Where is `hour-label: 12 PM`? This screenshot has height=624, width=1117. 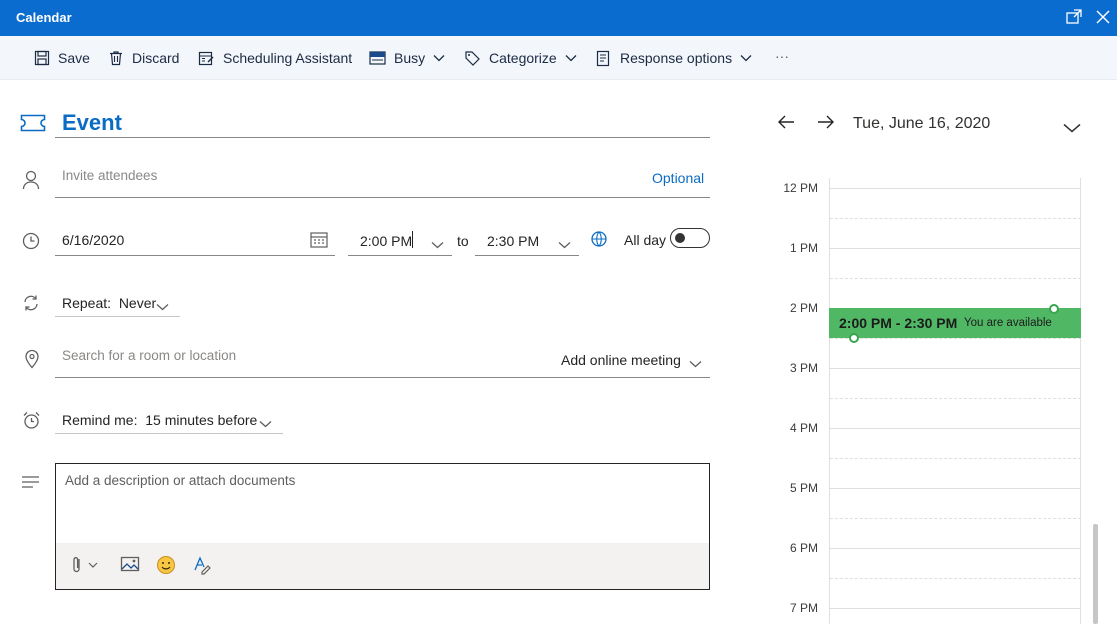 hour-label: 12 PM is located at coordinates (800, 188).